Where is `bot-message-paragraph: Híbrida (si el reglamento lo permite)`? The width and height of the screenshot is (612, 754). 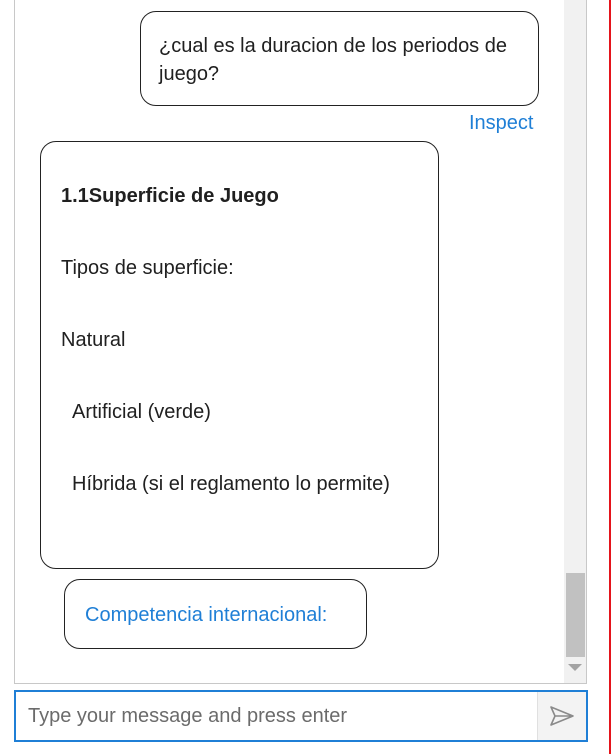 bot-message-paragraph: Híbrida (si el reglamento lo permite) is located at coordinates (239, 484).